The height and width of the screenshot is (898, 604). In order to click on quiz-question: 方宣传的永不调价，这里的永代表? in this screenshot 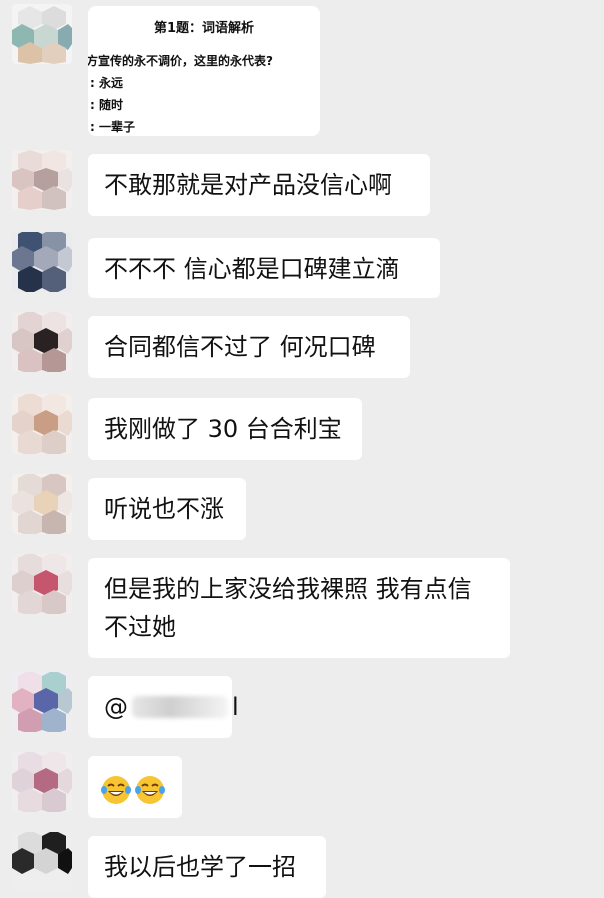, I will do `click(180, 61)`.